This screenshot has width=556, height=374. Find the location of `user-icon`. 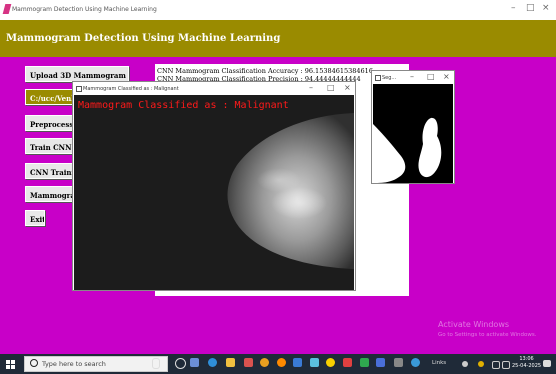

user-icon is located at coordinates (465, 364).